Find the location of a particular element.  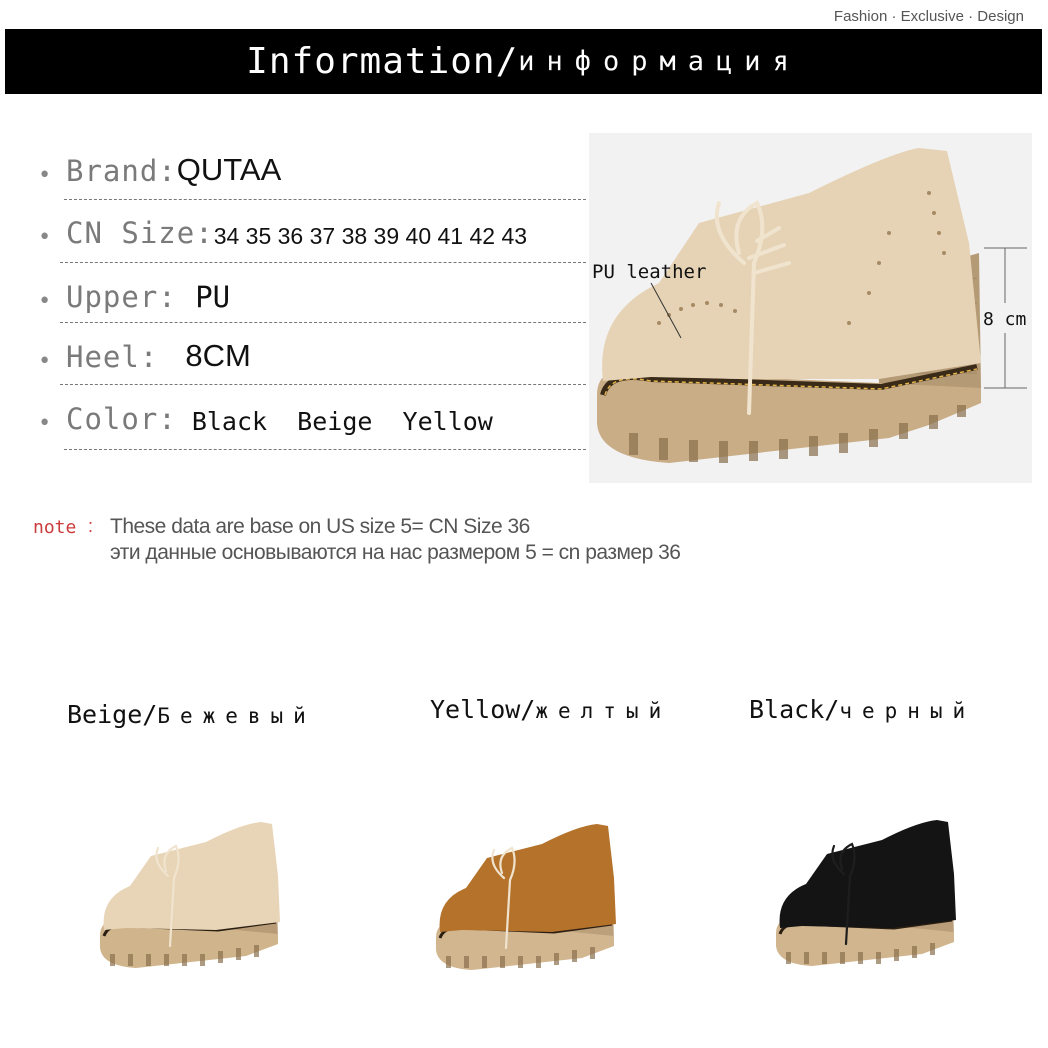

variant-name: Black/ is located at coordinates (794, 709).